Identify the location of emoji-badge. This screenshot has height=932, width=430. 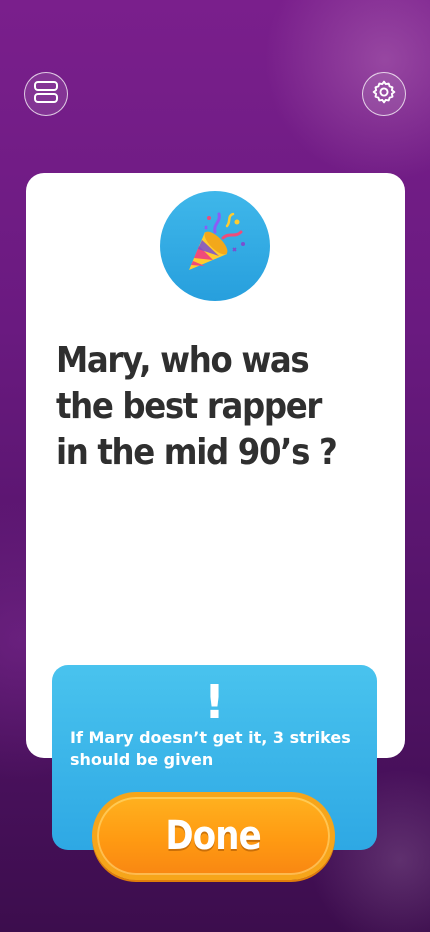
(215, 246).